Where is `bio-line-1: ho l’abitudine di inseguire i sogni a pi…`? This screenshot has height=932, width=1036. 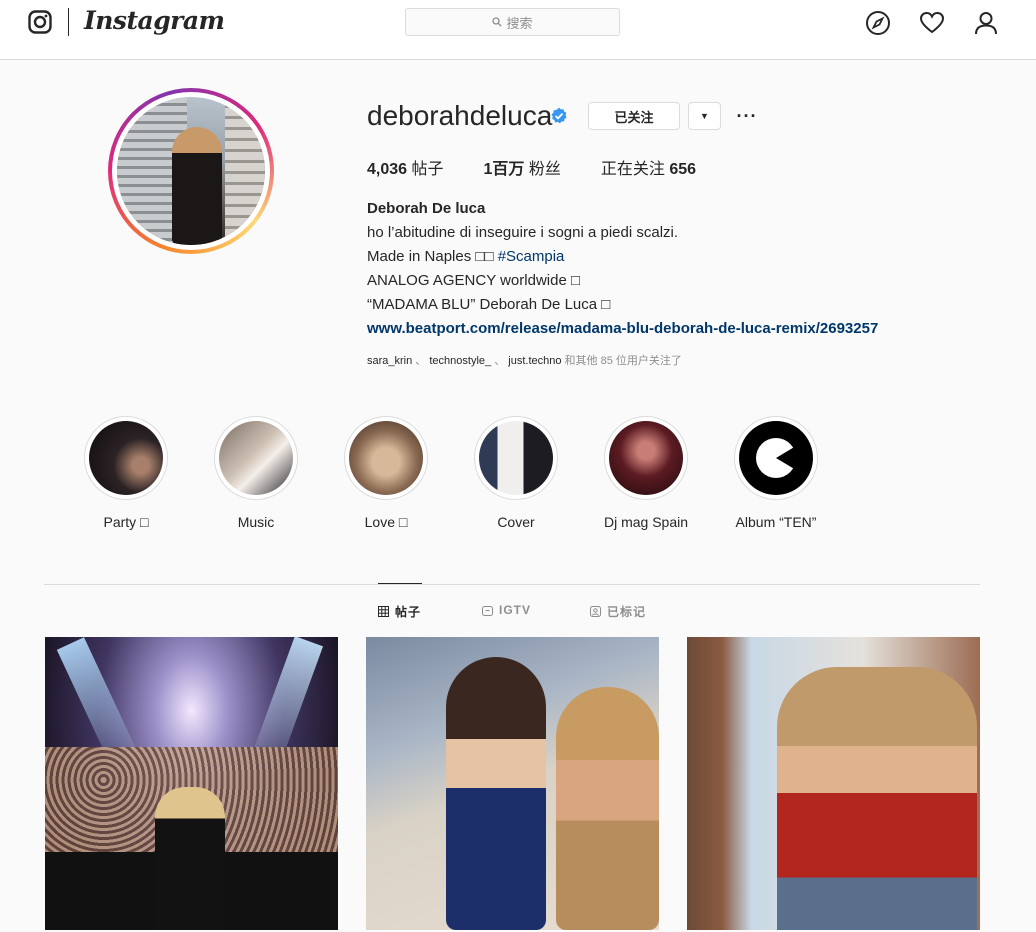
bio-line-1: ho l’abitudine di inseguire i sogni a pi… is located at coordinates (523, 232).